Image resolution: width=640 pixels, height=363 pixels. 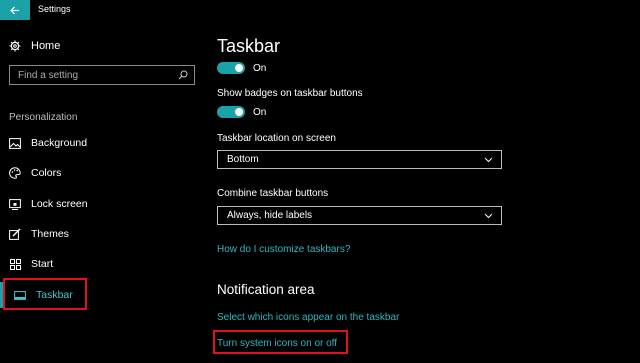 I want to click on sidebar-item-label: Lock screen, so click(x=59, y=204).